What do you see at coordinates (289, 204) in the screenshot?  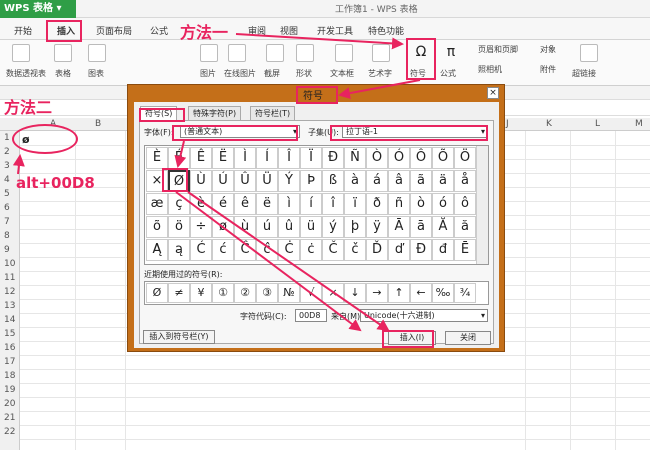 I see `symbol-cell: ì` at bounding box center [289, 204].